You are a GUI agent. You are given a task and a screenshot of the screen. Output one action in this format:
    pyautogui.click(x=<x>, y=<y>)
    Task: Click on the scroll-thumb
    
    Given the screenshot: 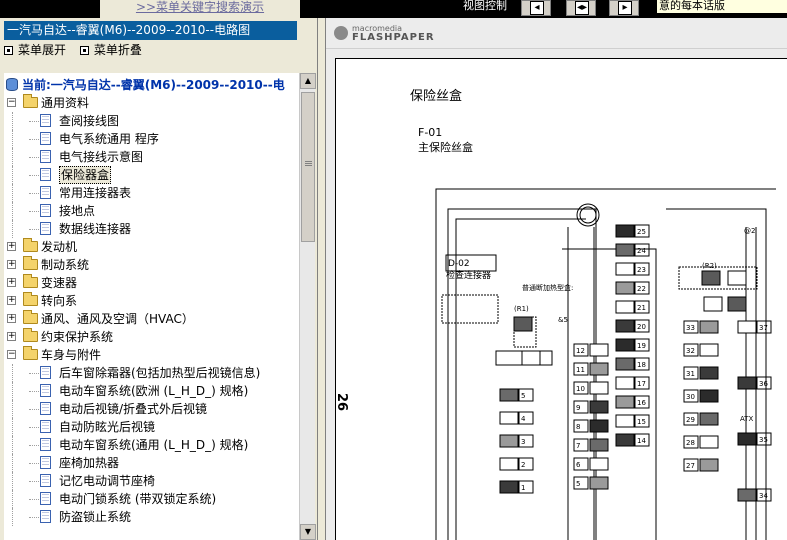 What is the action you would take?
    pyautogui.click(x=308, y=167)
    